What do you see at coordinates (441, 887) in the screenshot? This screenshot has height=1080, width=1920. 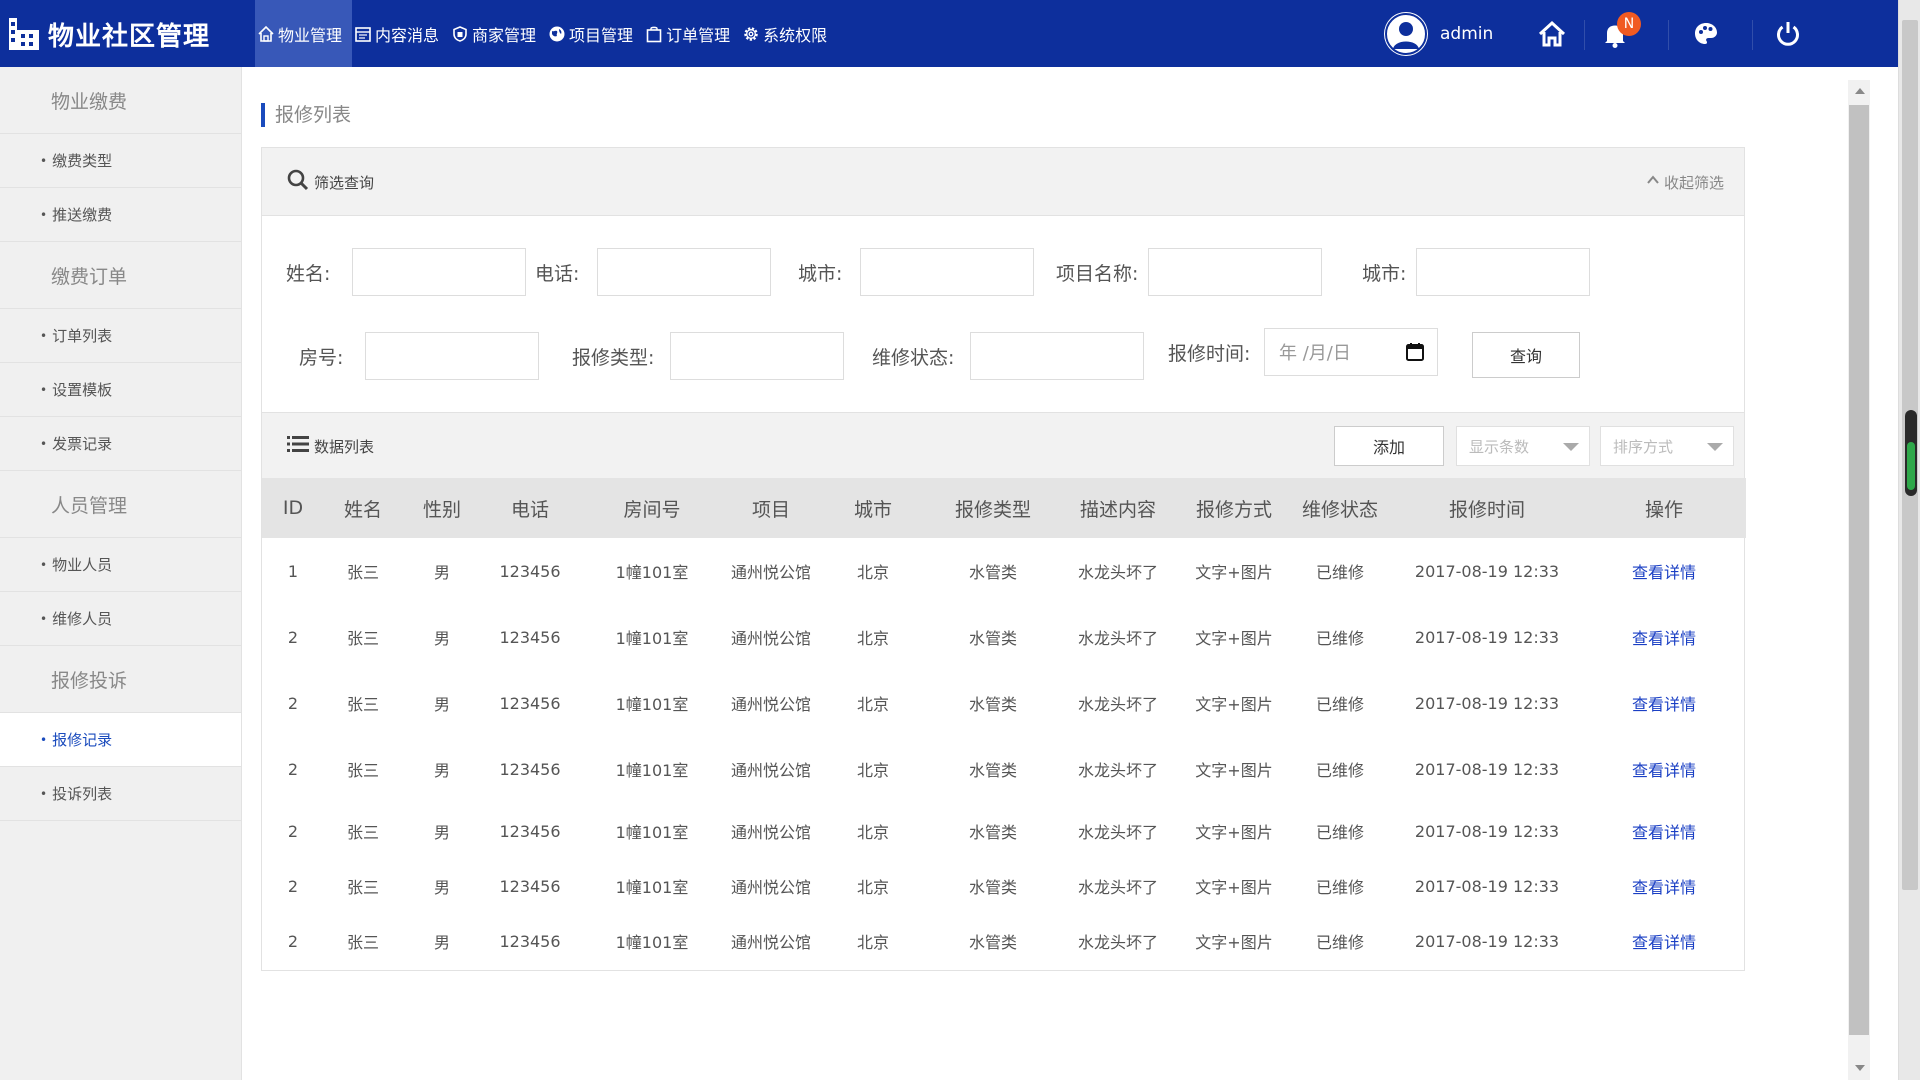 I see `table-cell: 男` at bounding box center [441, 887].